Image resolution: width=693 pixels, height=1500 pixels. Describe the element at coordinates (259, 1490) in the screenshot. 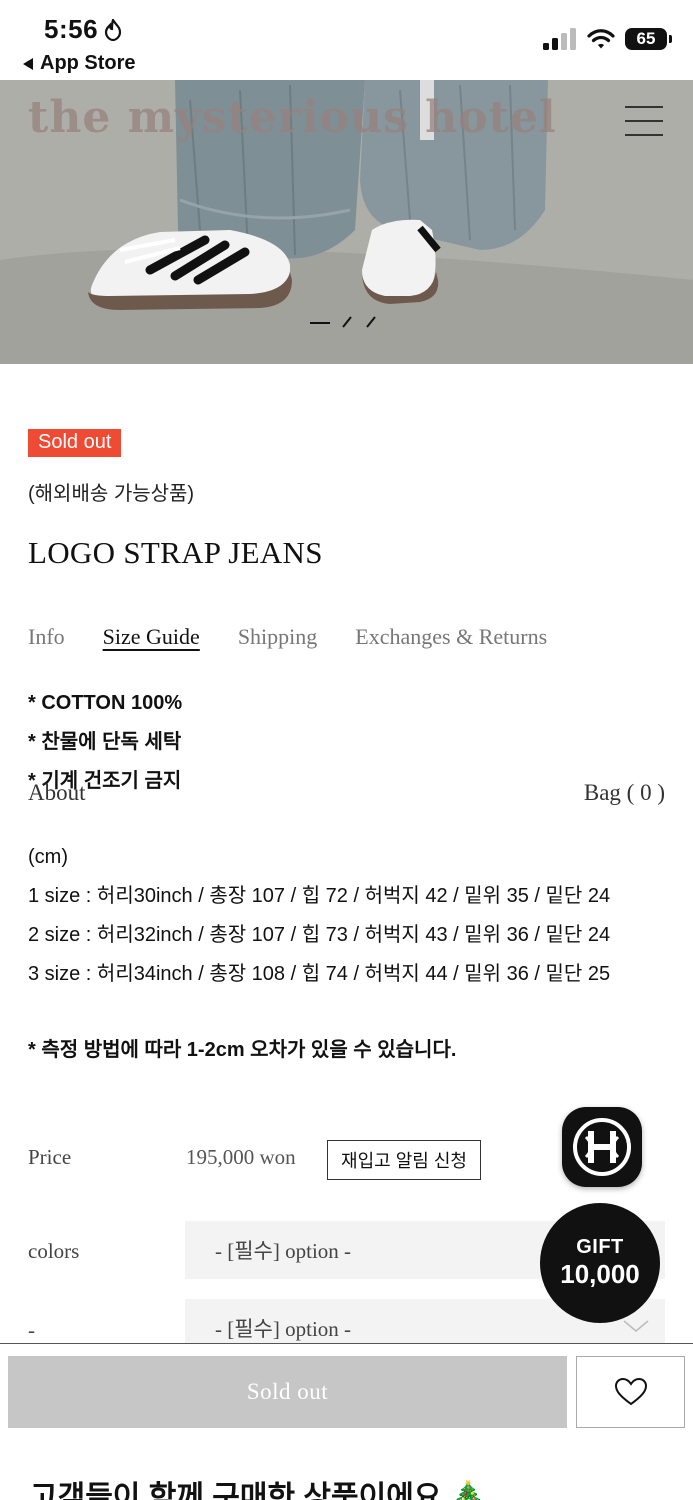

I see `recommendation-heading: 고객들이 함께 구매한 상품이에요 🎄` at that location.